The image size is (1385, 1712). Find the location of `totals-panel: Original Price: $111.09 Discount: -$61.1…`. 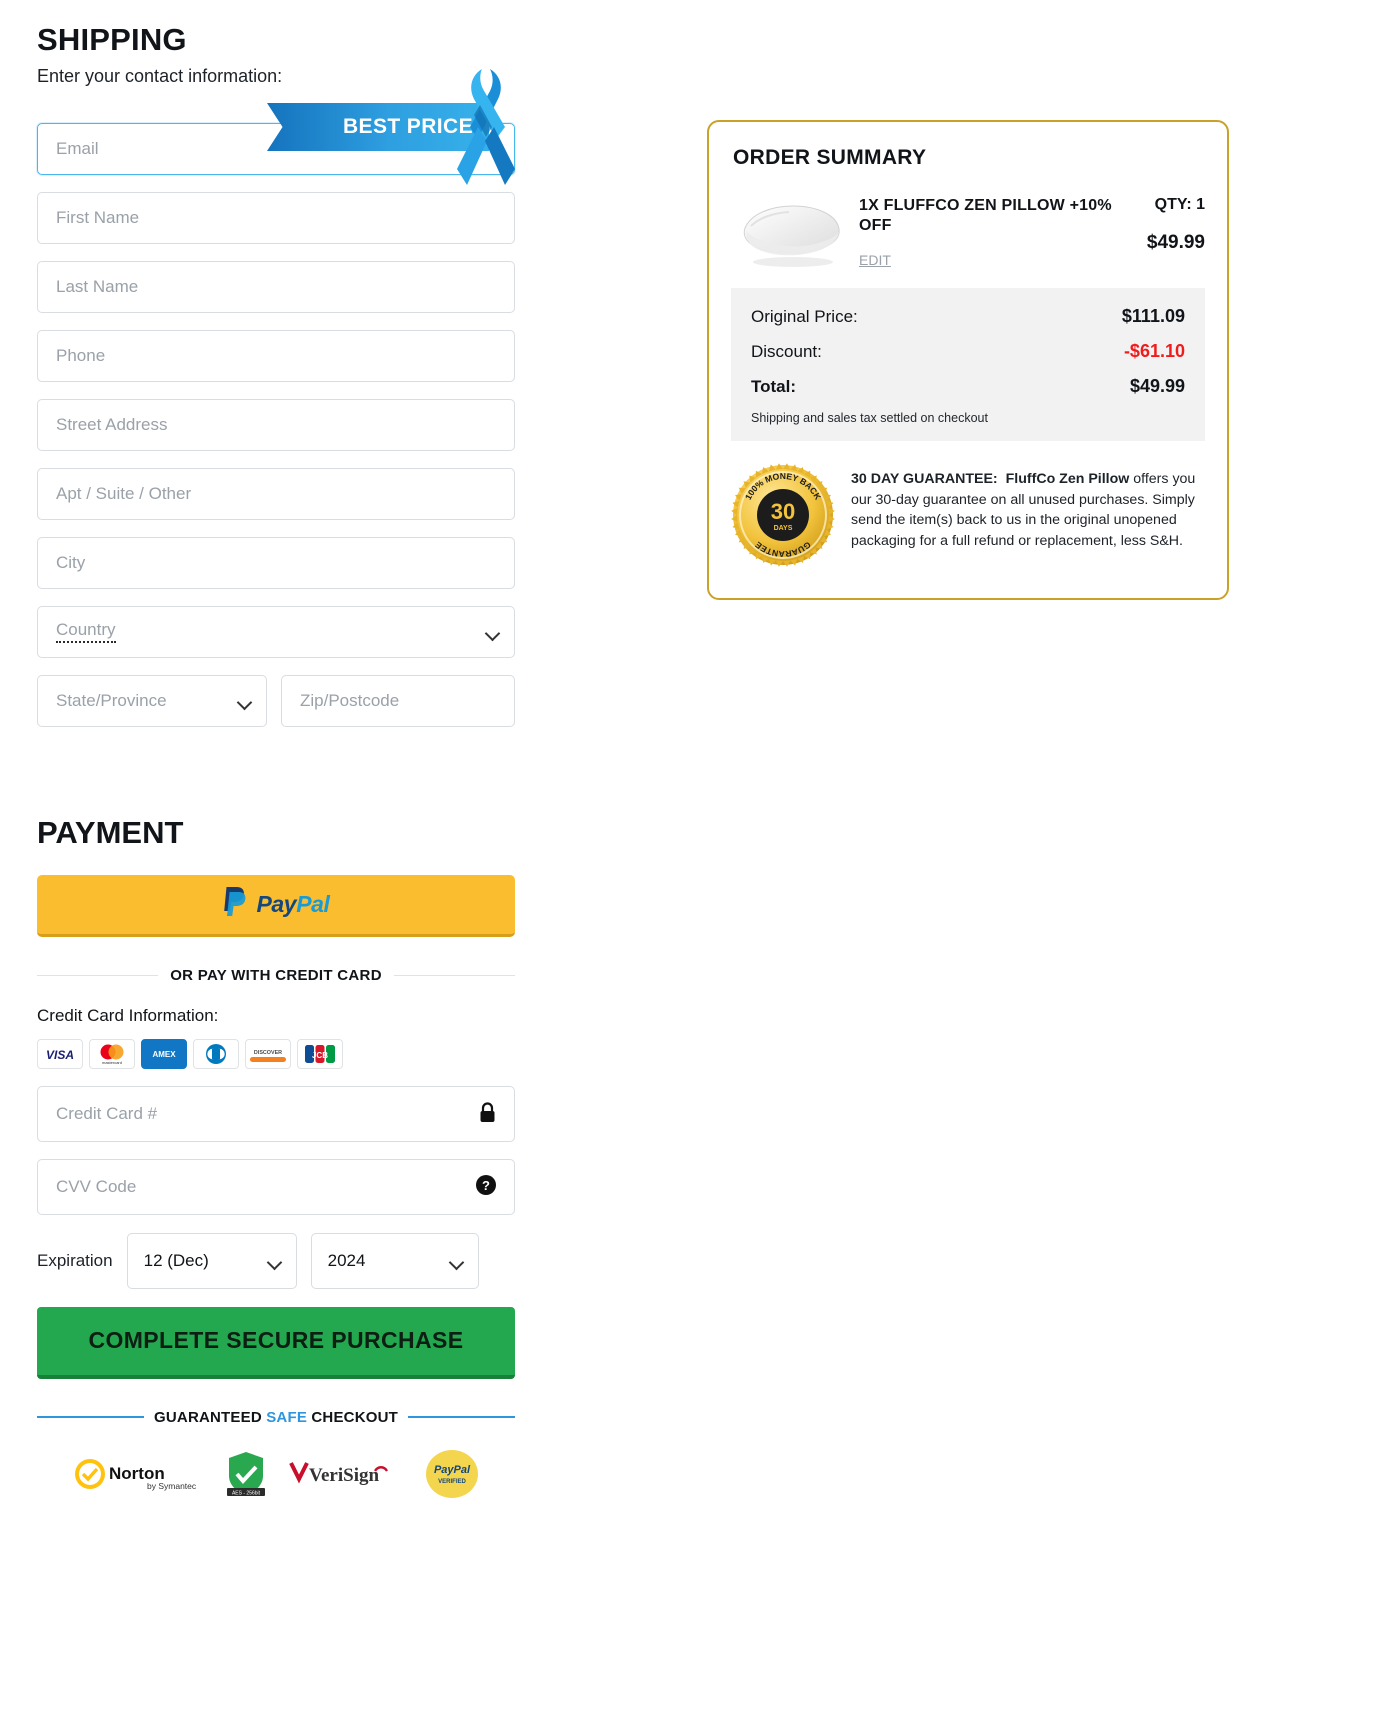

totals-panel: Original Price: $111.09 Discount: -$61.1… is located at coordinates (968, 364).